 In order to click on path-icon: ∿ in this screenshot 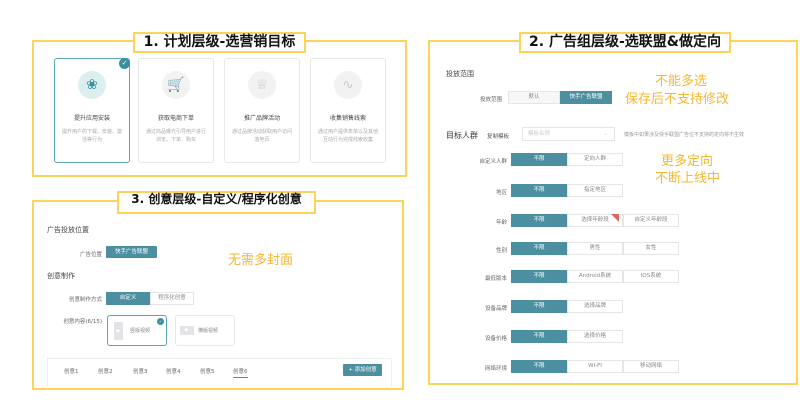, I will do `click(348, 85)`.